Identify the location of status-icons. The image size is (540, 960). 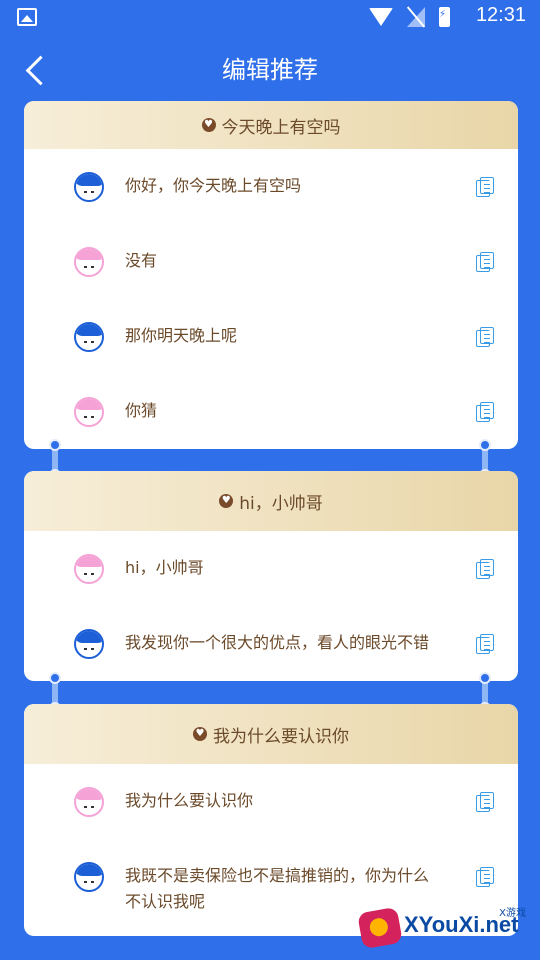
(409, 17).